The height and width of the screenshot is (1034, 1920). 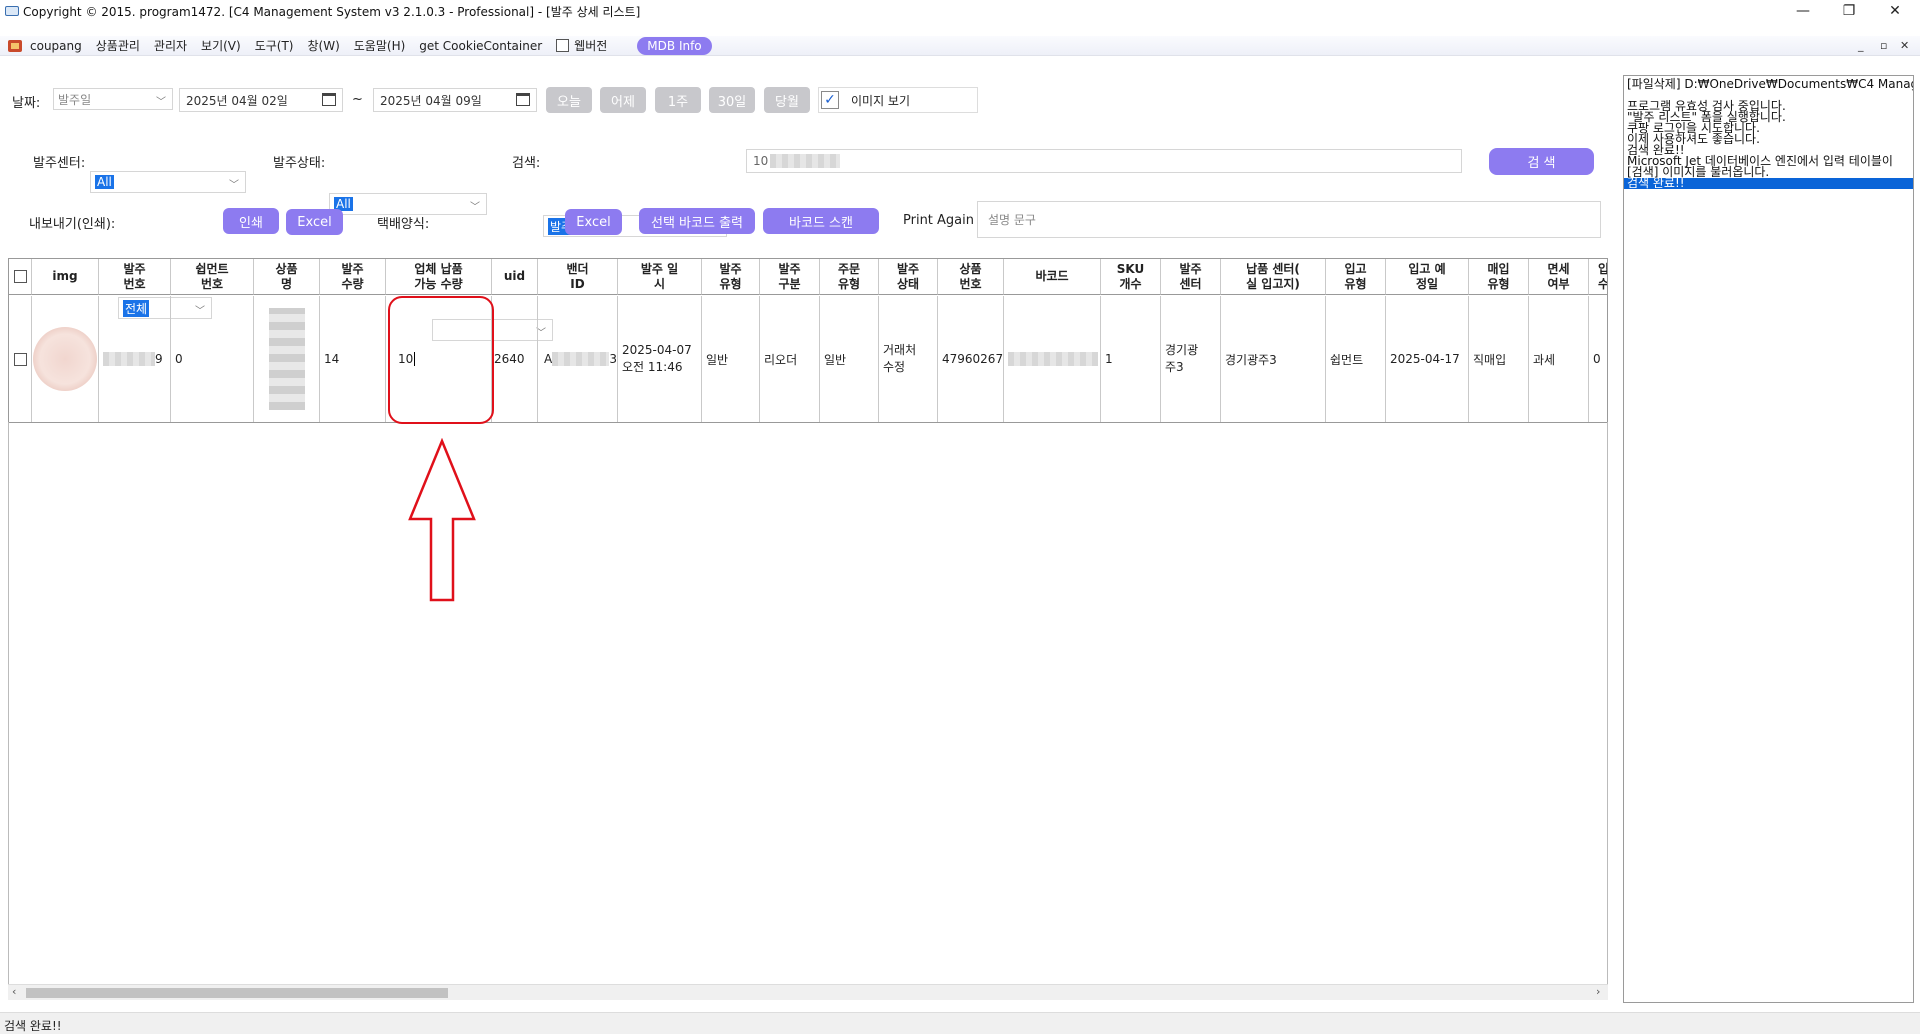 What do you see at coordinates (563, 45) in the screenshot?
I see `webversion-checkbox` at bounding box center [563, 45].